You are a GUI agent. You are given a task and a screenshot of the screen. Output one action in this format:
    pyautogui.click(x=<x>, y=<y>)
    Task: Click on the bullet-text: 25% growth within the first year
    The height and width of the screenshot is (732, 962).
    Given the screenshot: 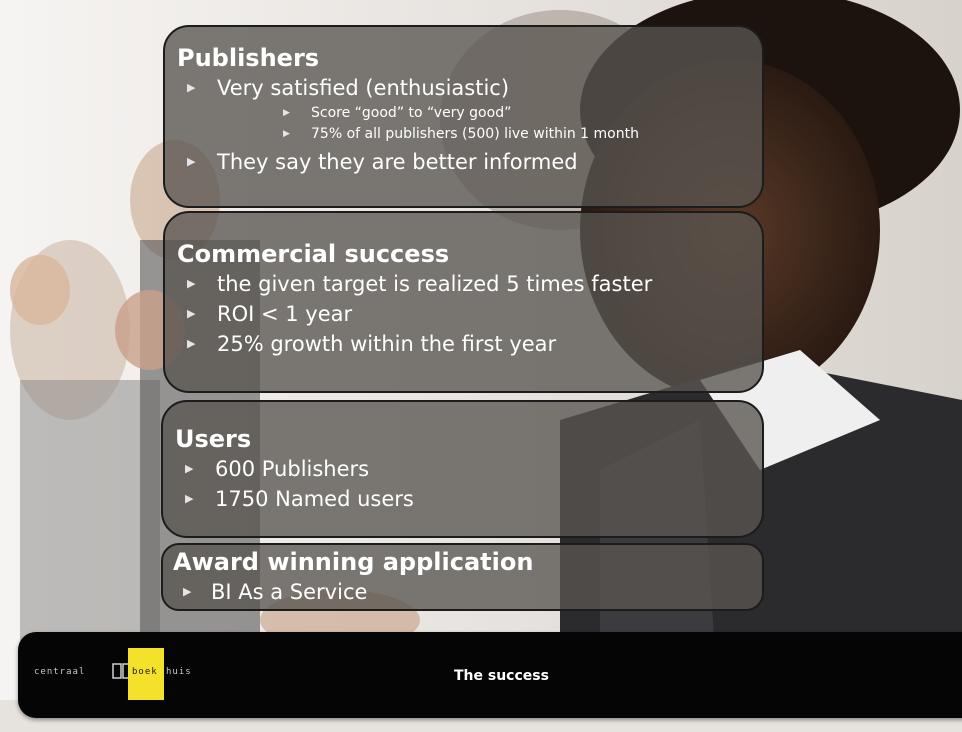 What is the action you would take?
    pyautogui.click(x=387, y=344)
    